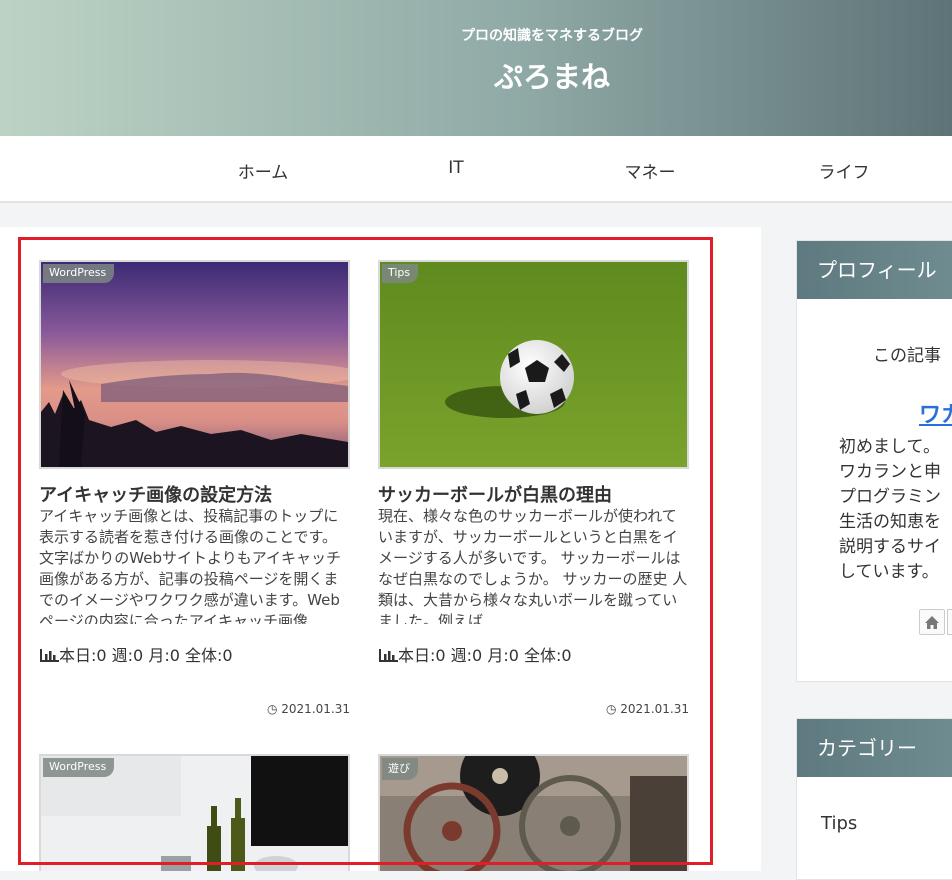  What do you see at coordinates (890, 472) in the screenshot?
I see `profile-bio-line: ワカランと申` at bounding box center [890, 472].